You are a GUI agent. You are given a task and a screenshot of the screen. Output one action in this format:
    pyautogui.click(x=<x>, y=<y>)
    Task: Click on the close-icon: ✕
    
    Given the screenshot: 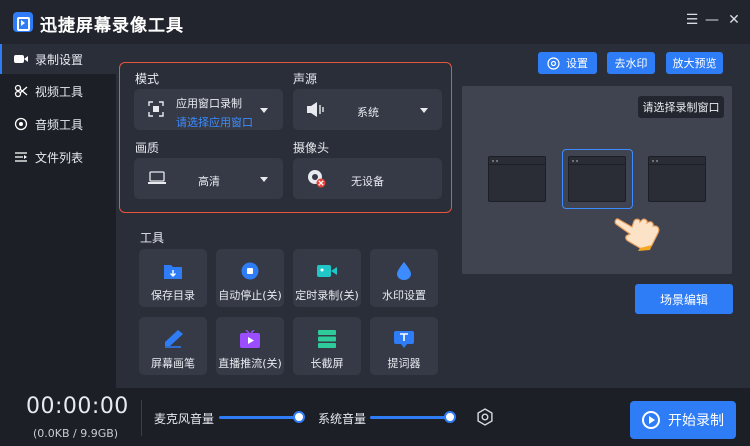 What is the action you would take?
    pyautogui.click(x=734, y=20)
    